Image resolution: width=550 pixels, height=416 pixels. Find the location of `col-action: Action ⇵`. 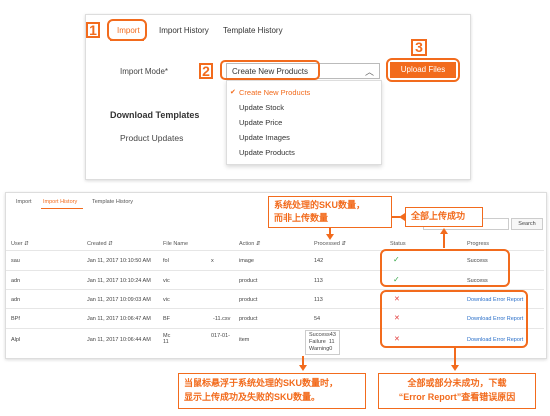

col-action: Action ⇵ is located at coordinates (249, 244).